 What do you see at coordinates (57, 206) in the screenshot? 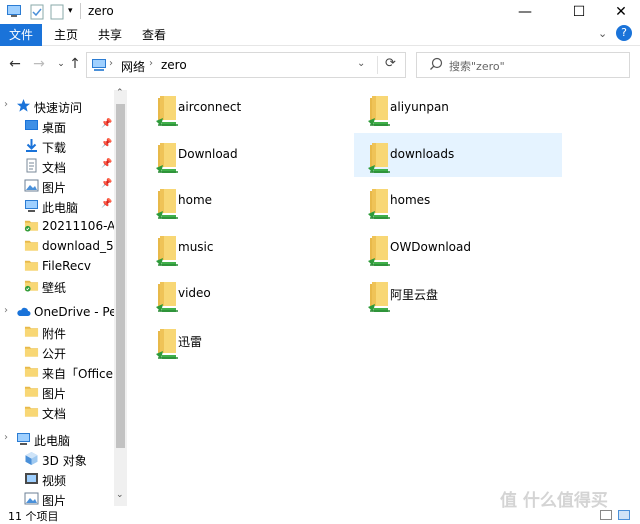
I see `sidebar-item: 此电脑 📌` at bounding box center [57, 206].